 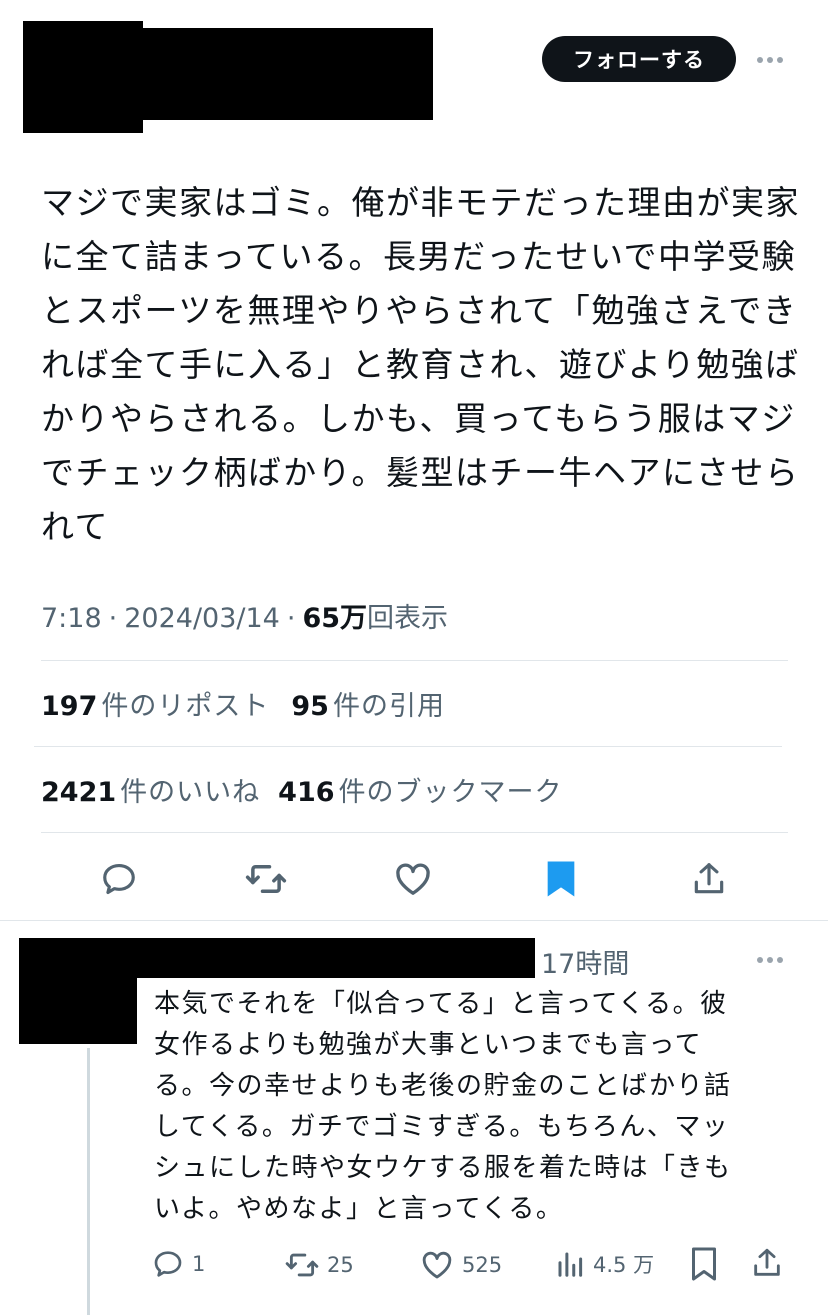 I want to click on quotes-count: 95, so click(x=310, y=706).